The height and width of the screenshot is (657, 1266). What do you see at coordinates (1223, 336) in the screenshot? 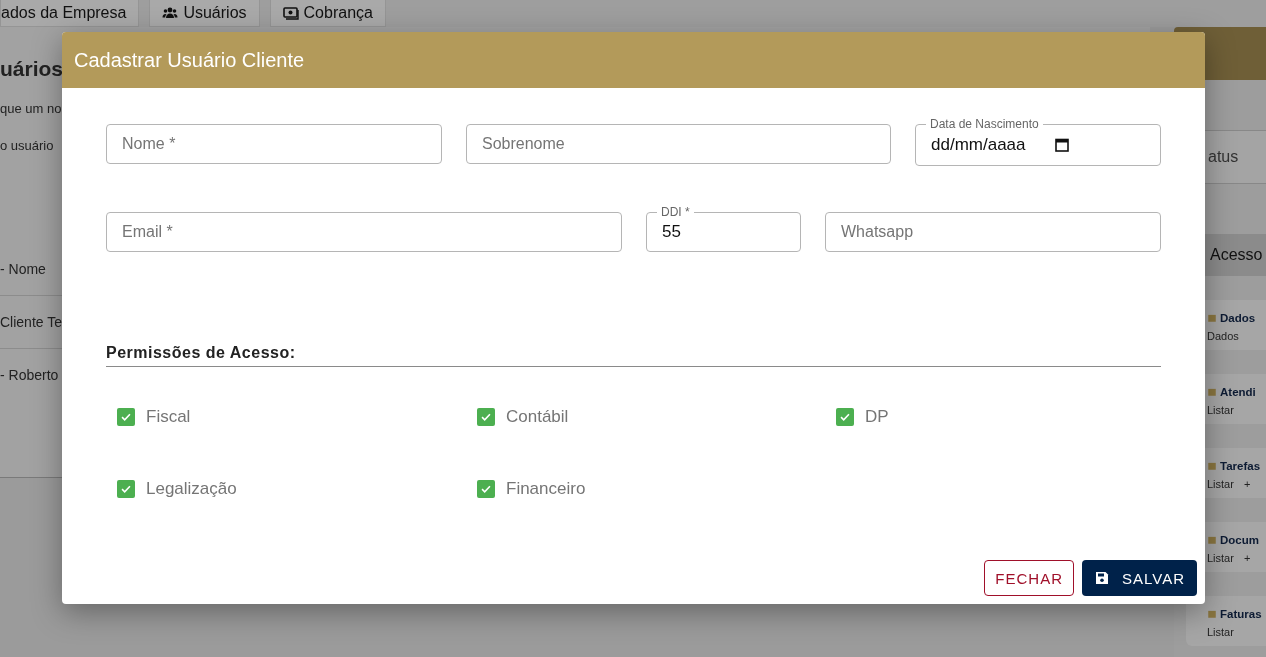
I see `action-link: Dados` at bounding box center [1223, 336].